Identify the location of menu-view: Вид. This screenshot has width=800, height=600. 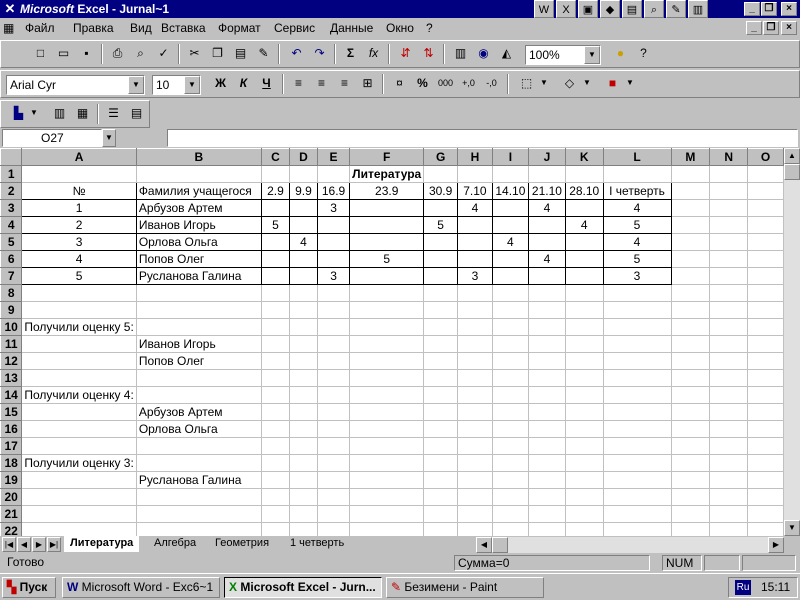
(141, 28).